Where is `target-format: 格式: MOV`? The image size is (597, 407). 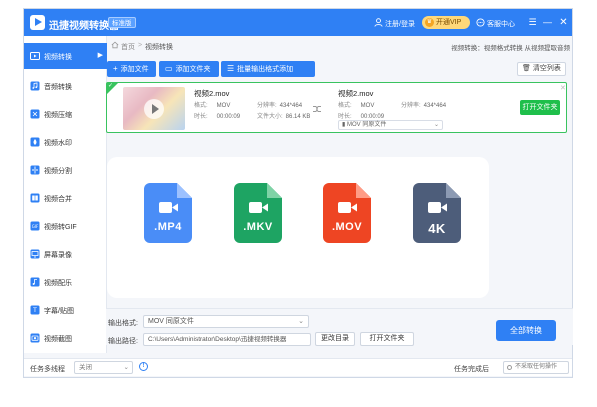 target-format: 格式: MOV is located at coordinates (356, 106).